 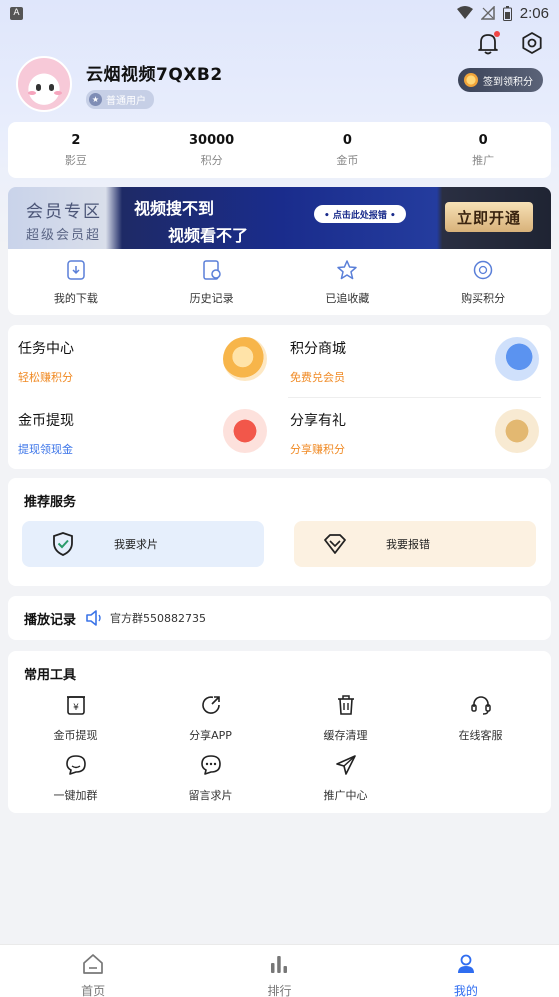 What do you see at coordinates (318, 421) in the screenshot?
I see `task-title: 分享有礼` at bounding box center [318, 421].